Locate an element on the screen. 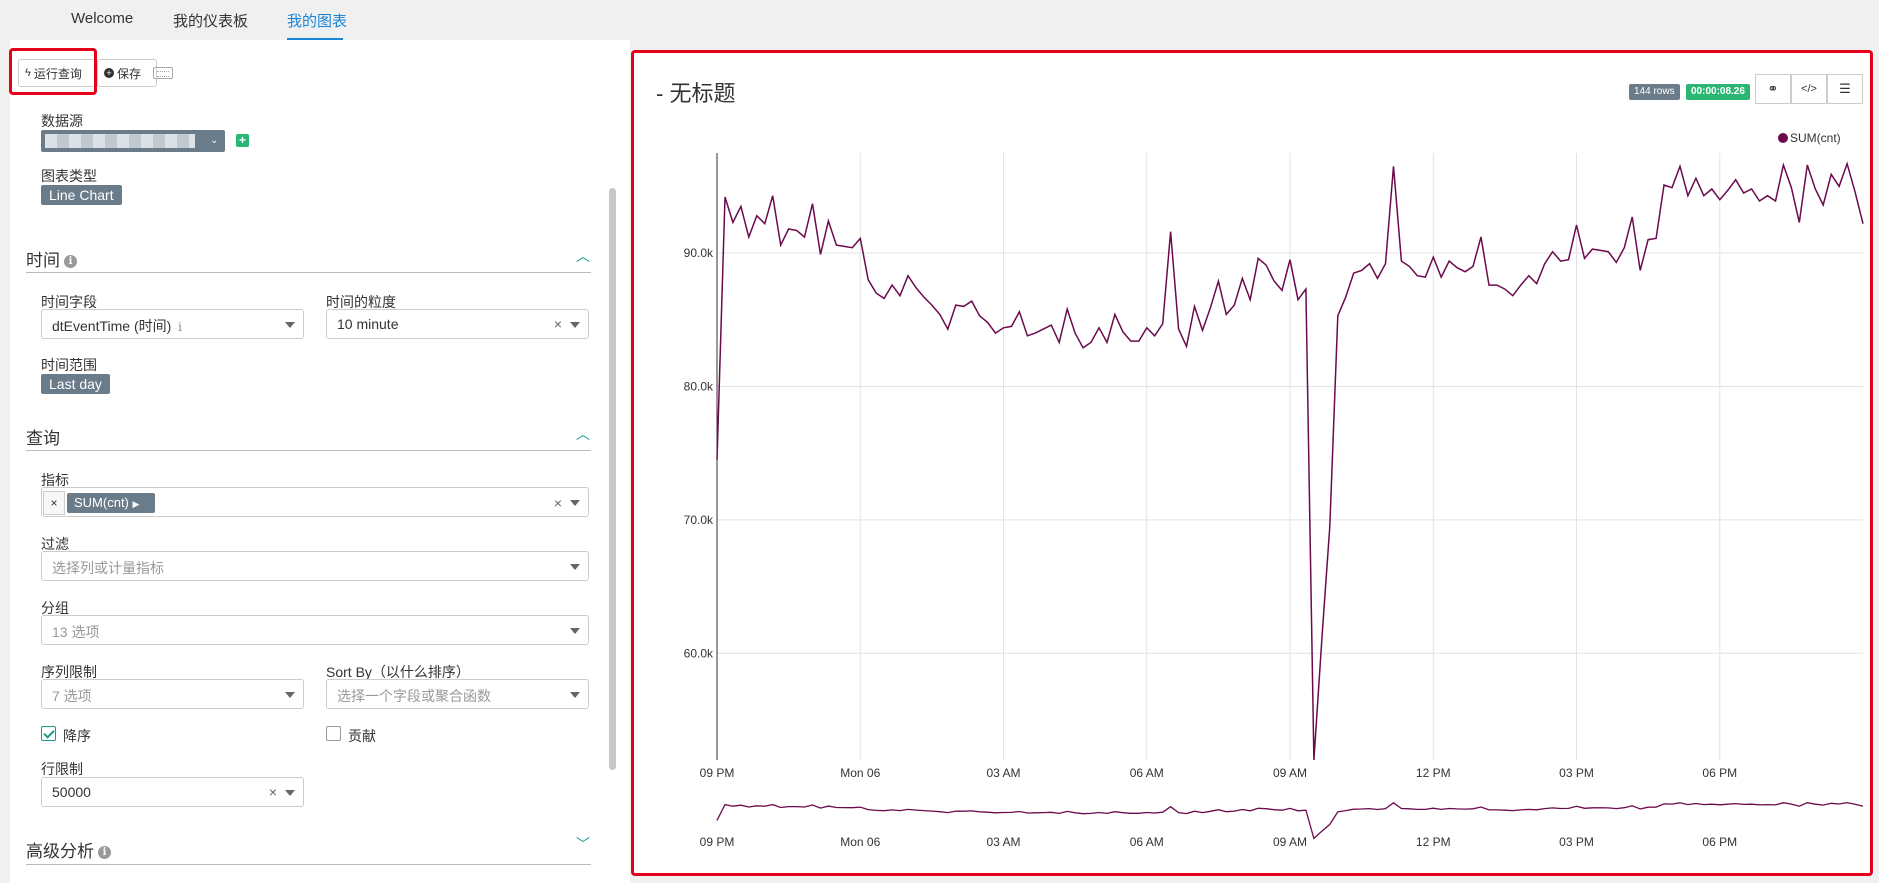 The width and height of the screenshot is (1879, 883). chart-title: - 无标题 is located at coordinates (695, 92).